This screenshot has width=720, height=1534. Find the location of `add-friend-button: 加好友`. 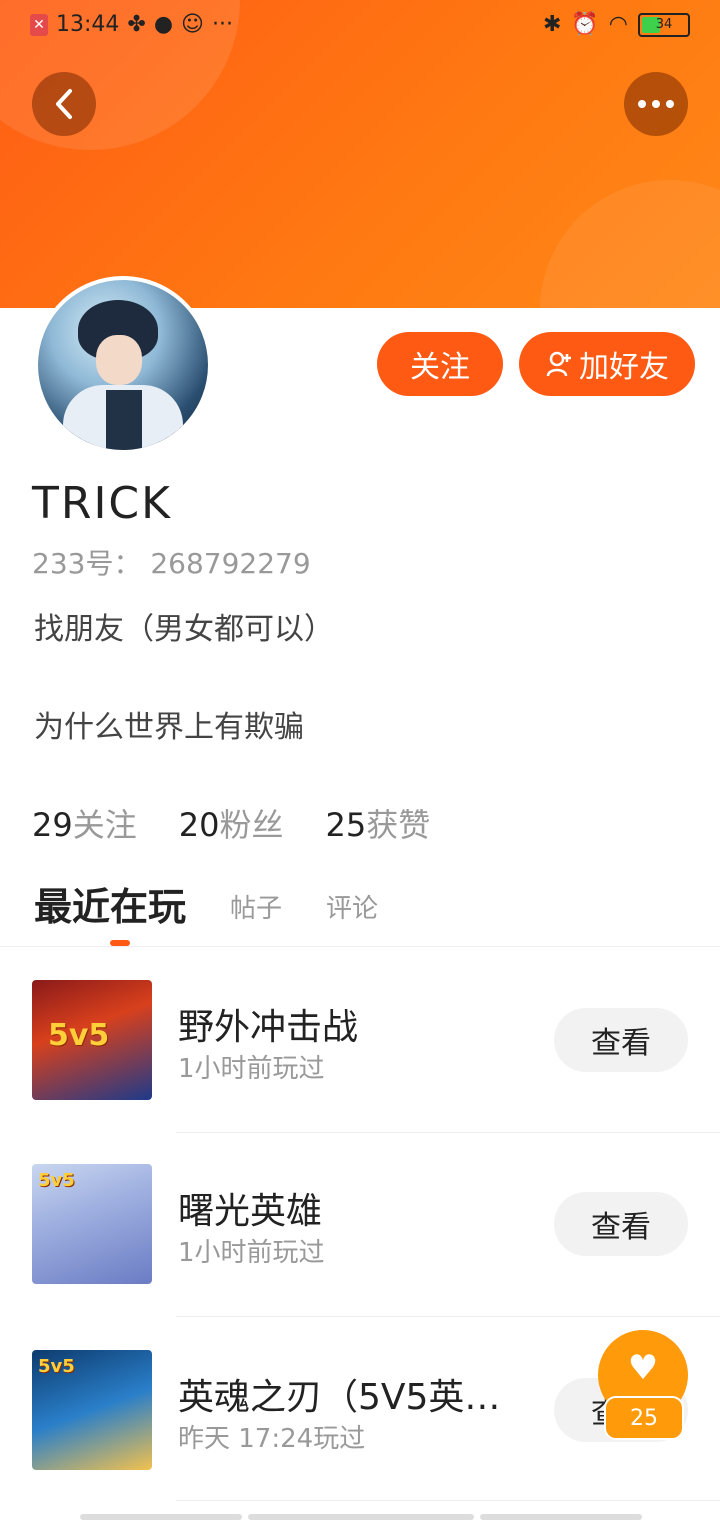

add-friend-button: 加好友 is located at coordinates (607, 364).